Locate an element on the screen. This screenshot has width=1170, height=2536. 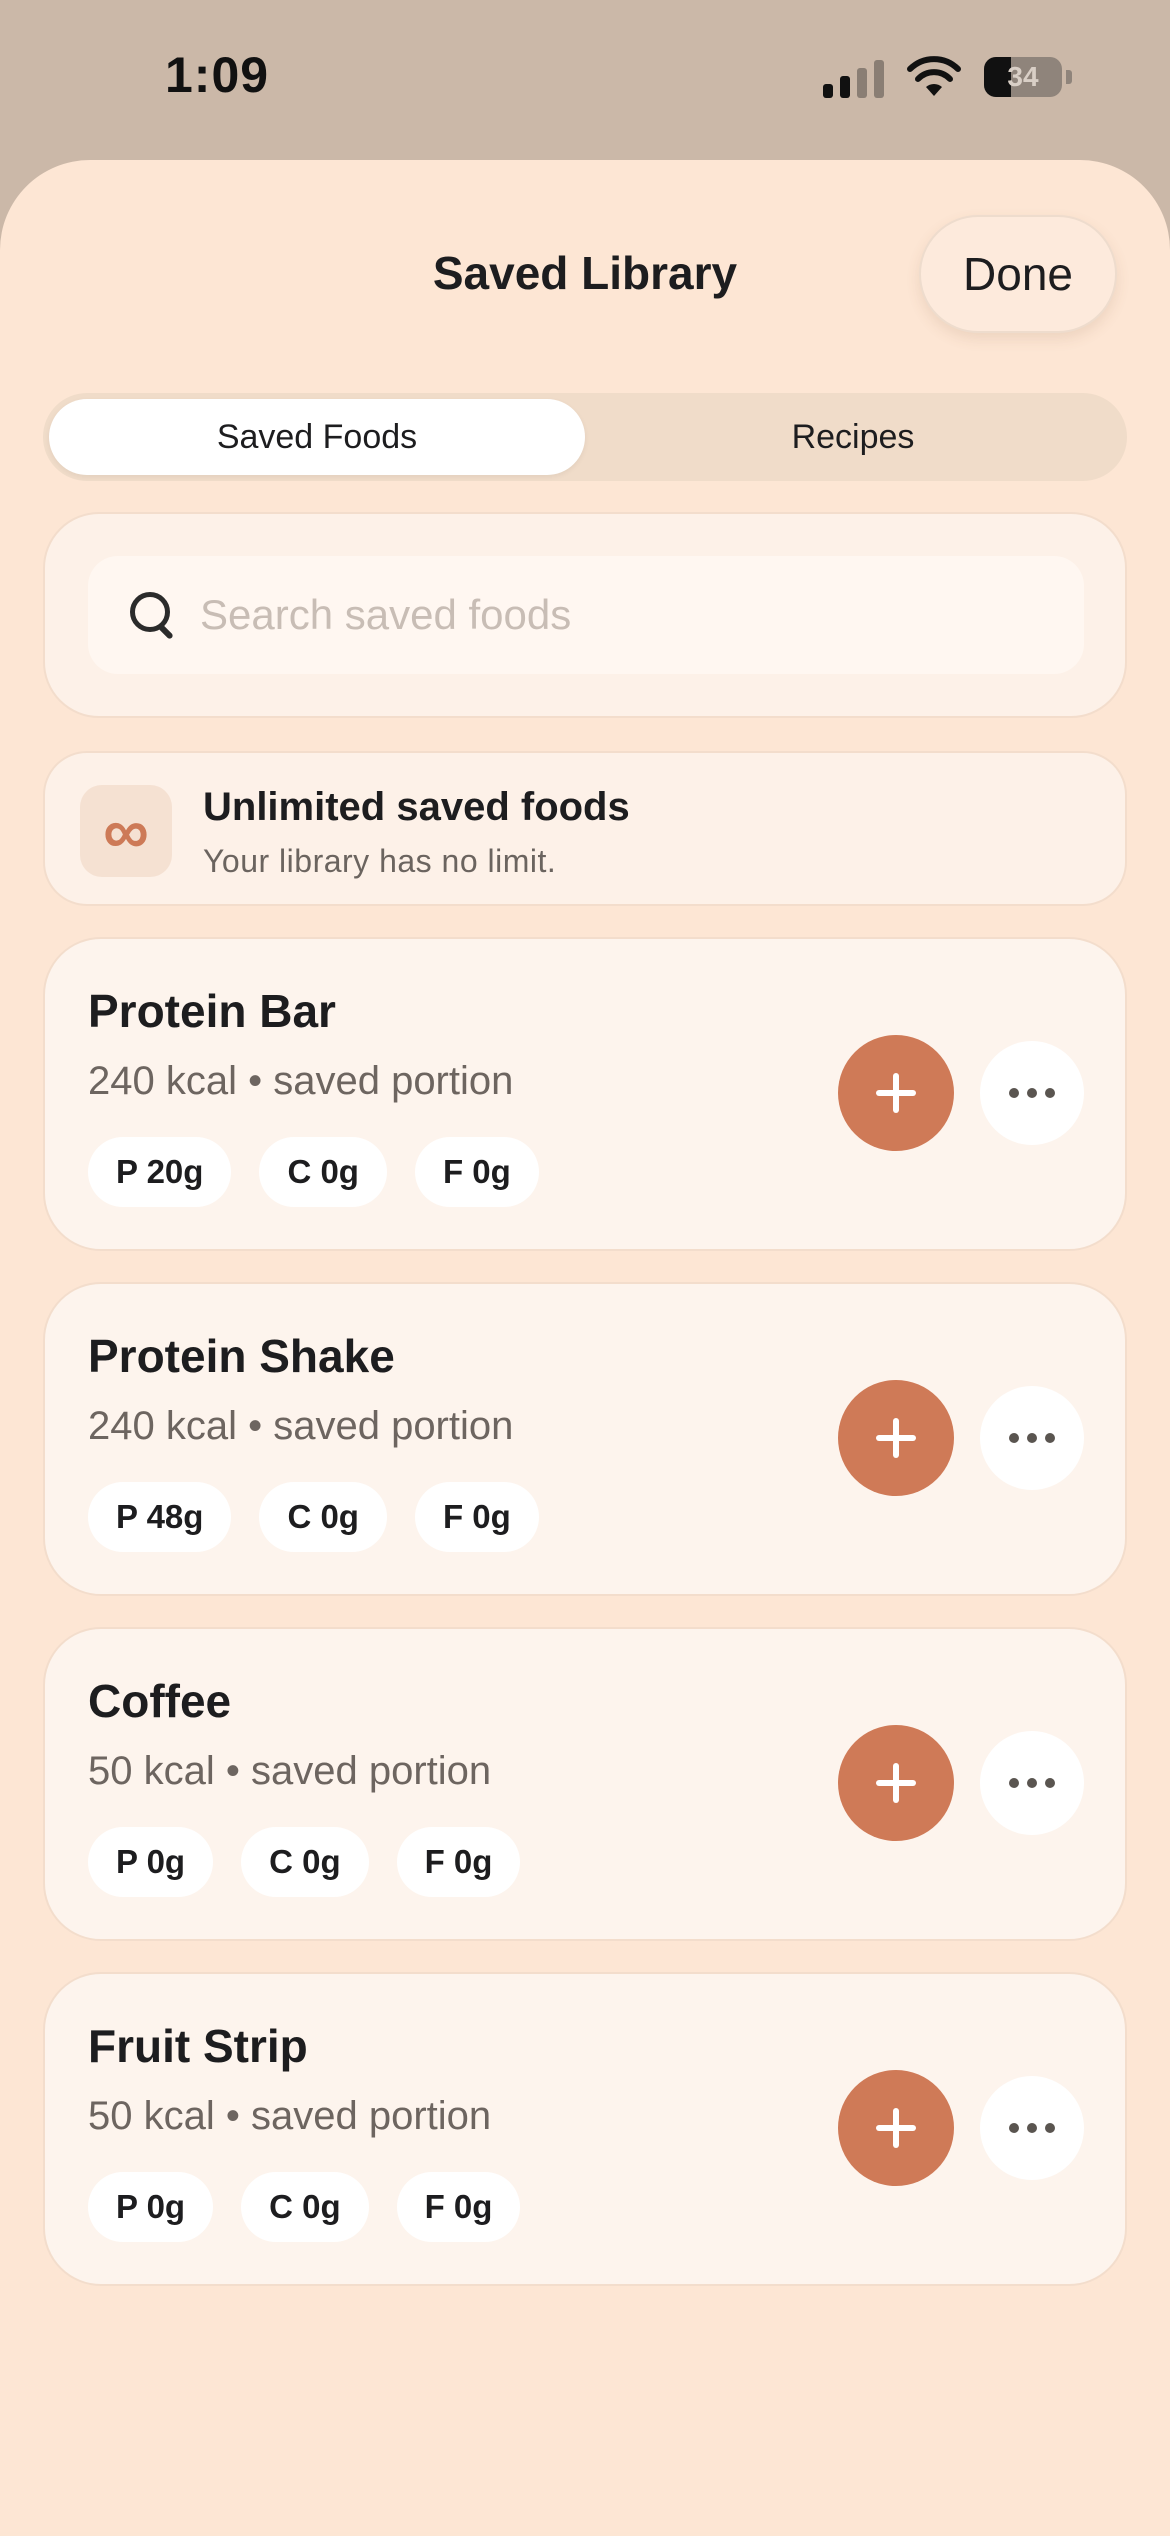
tab-saved-foods: Saved Foods is located at coordinates (317, 437).